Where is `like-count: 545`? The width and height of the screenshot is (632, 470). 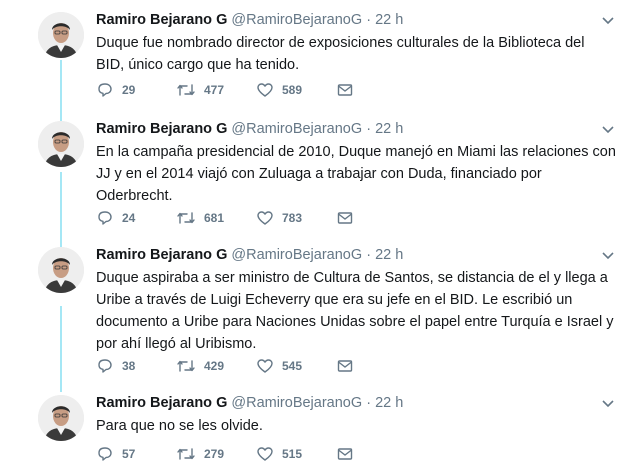 like-count: 545 is located at coordinates (292, 366).